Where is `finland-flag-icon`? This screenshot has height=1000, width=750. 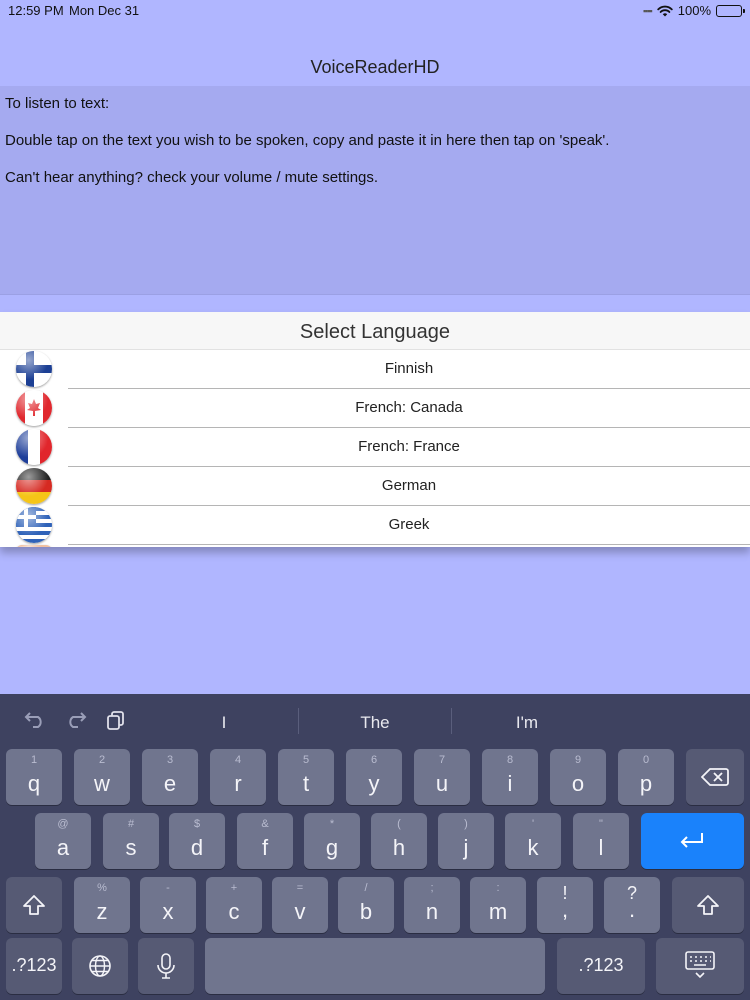
finland-flag-icon is located at coordinates (34, 369).